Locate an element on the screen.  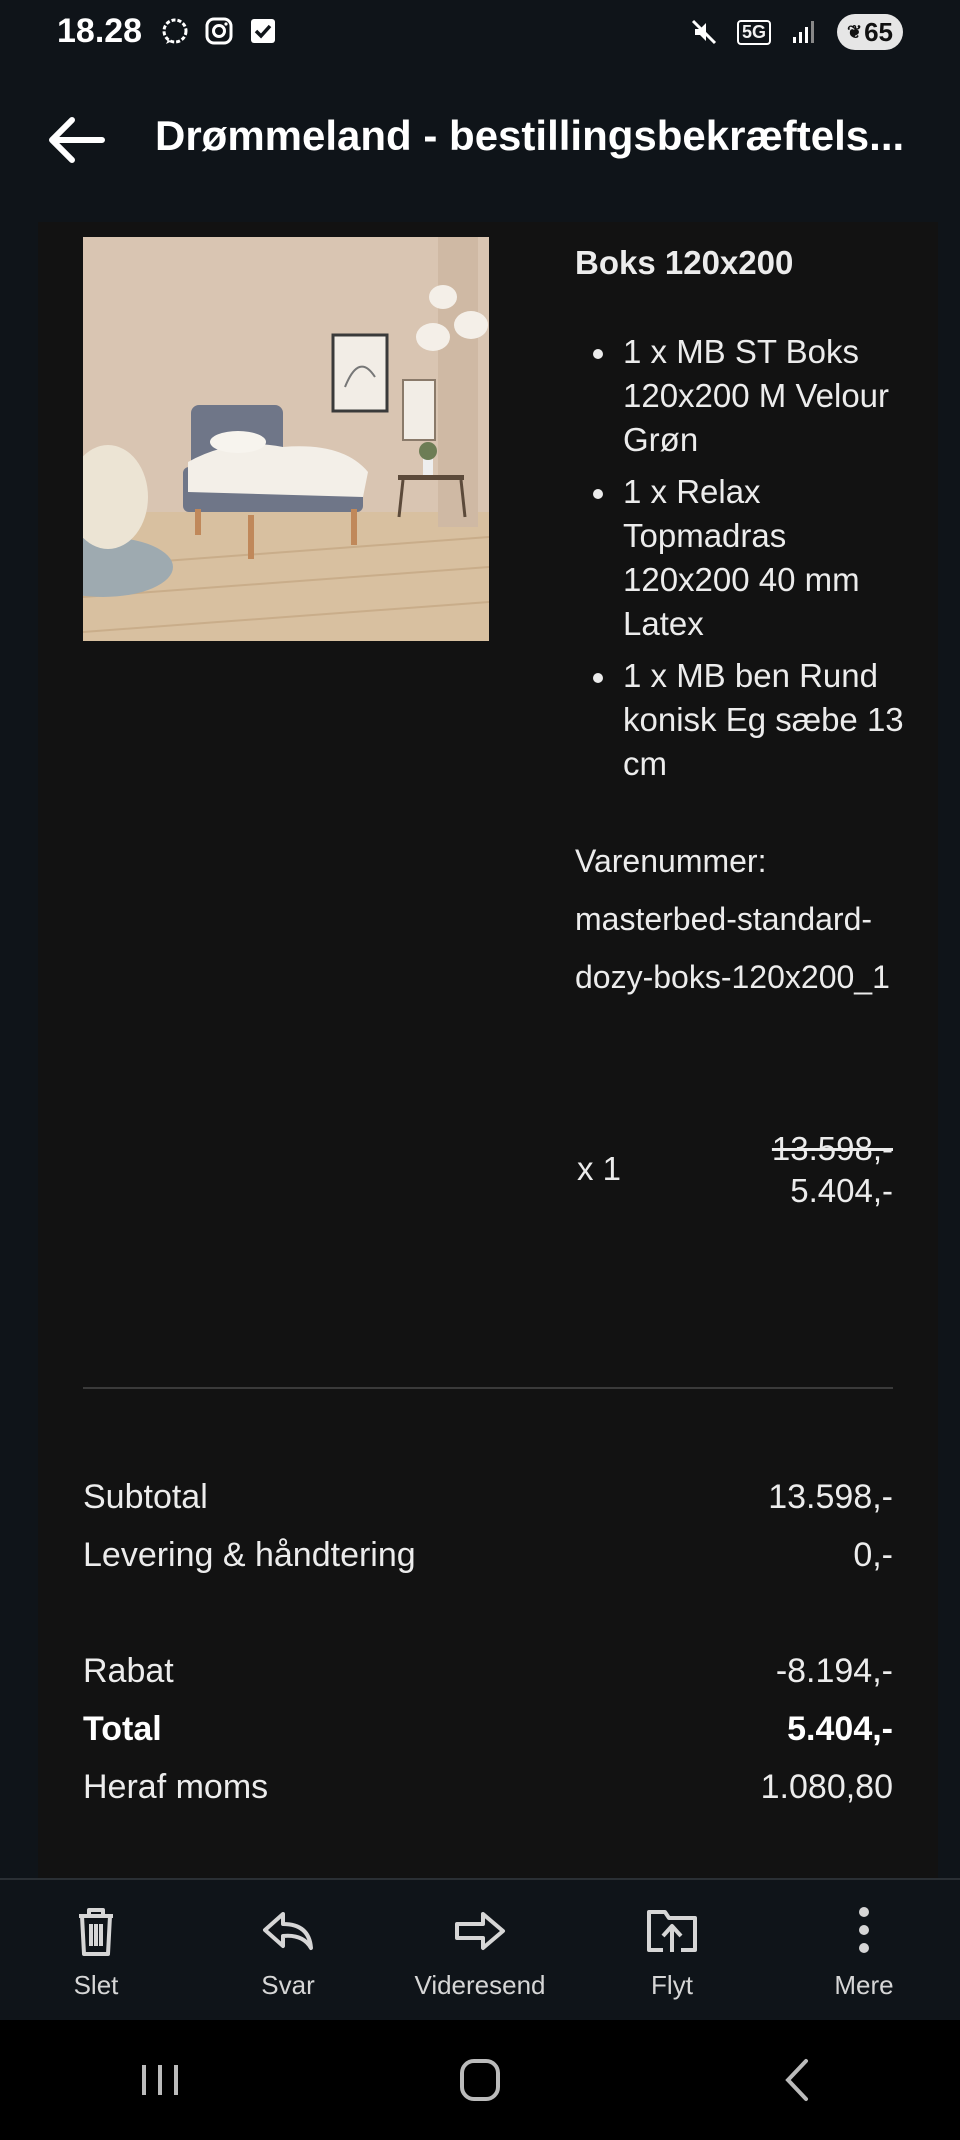
delete-label: Slet is located at coordinates (96, 1985).